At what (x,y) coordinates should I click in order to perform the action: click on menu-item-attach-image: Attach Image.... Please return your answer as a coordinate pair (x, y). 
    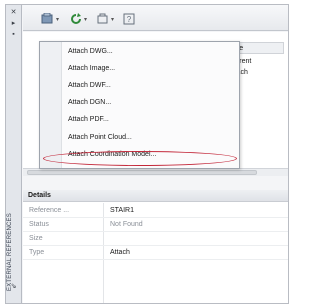
    Looking at the image, I should click on (91, 69).